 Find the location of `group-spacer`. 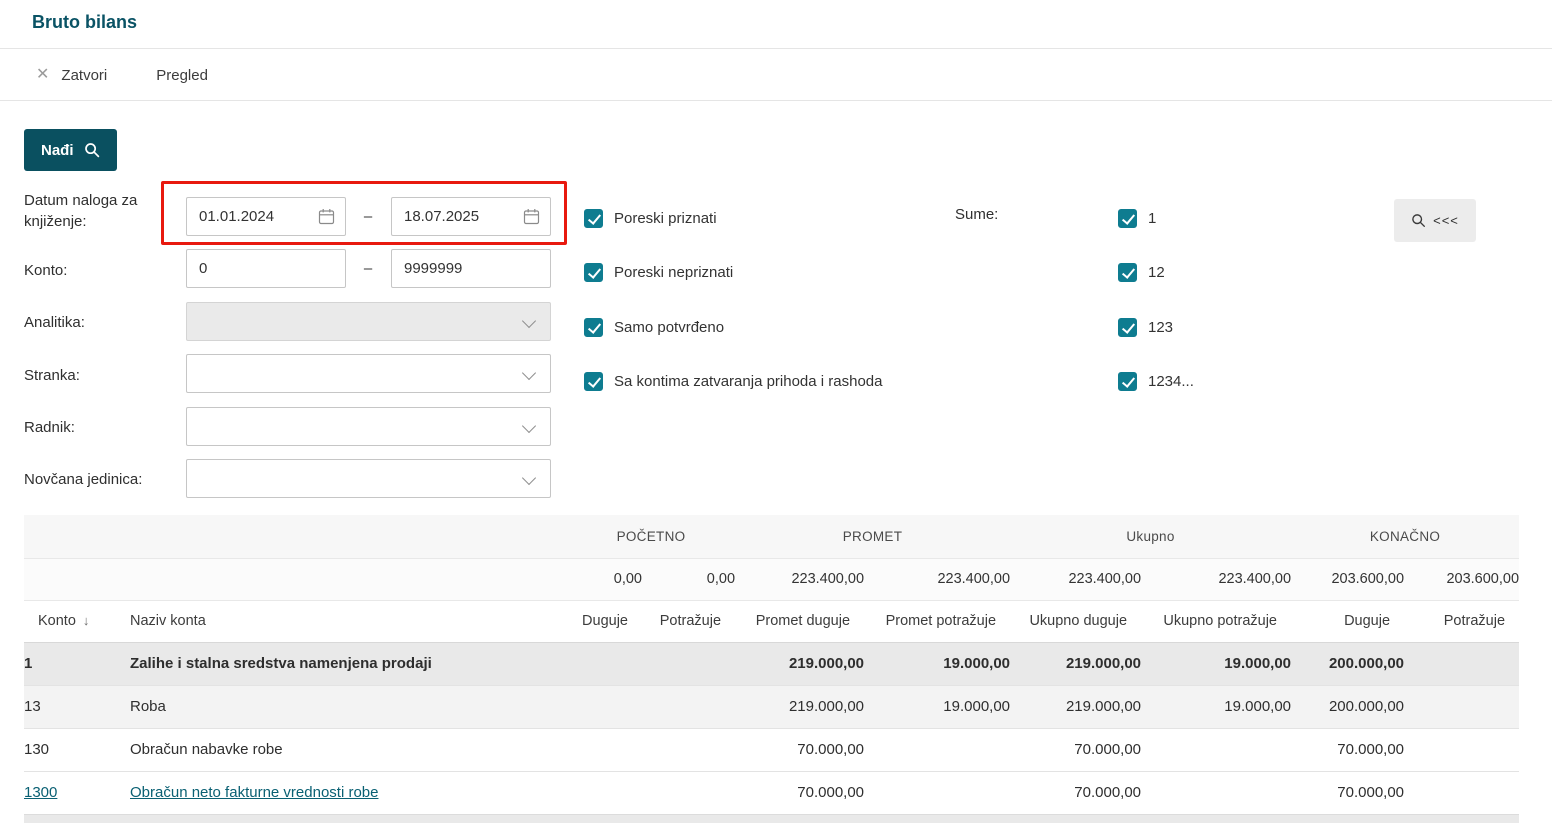

group-spacer is located at coordinates (295, 537).